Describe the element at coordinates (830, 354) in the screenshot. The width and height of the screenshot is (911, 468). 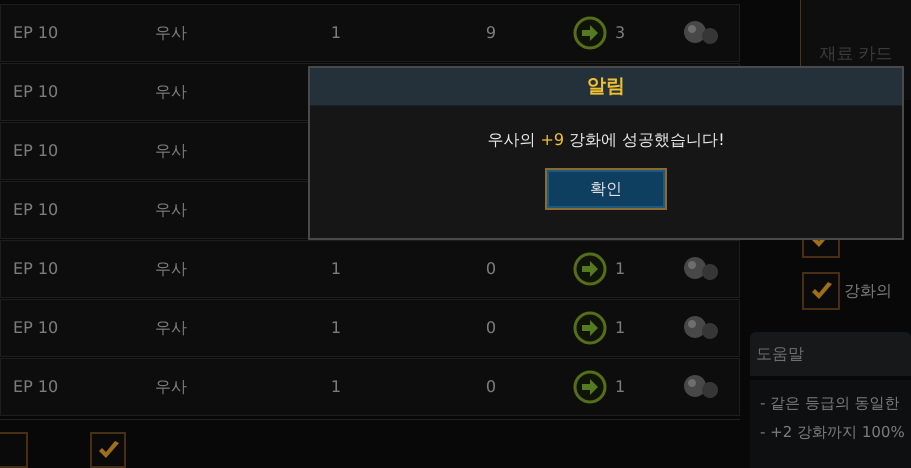
I see `help-header: 도움말` at that location.